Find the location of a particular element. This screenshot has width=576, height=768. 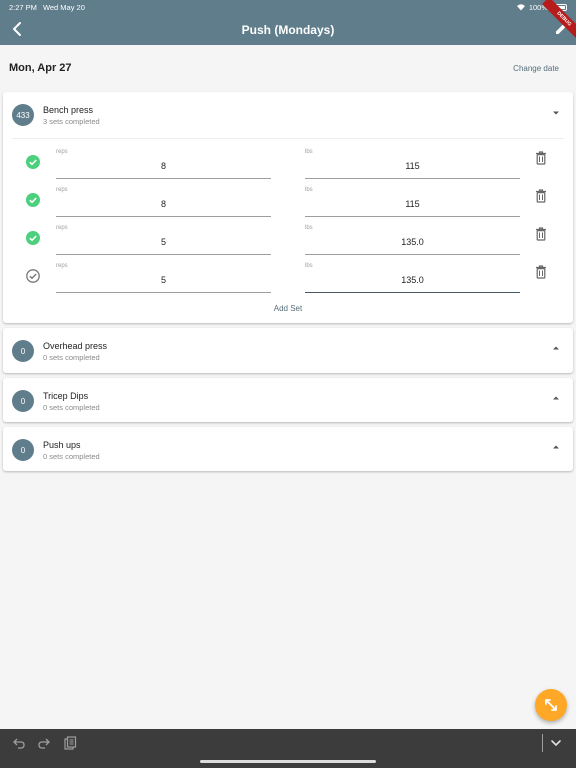

exercise-header: 0 Push ups 0 sets completed is located at coordinates (288, 450).